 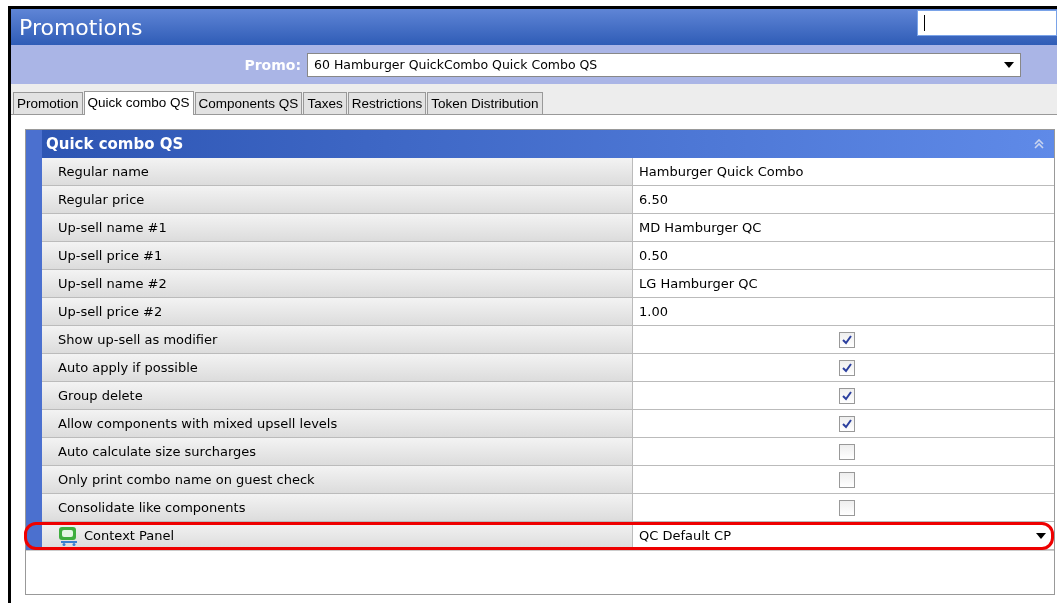 What do you see at coordinates (115, 144) in the screenshot?
I see `panel-title: Quick combo QS` at bounding box center [115, 144].